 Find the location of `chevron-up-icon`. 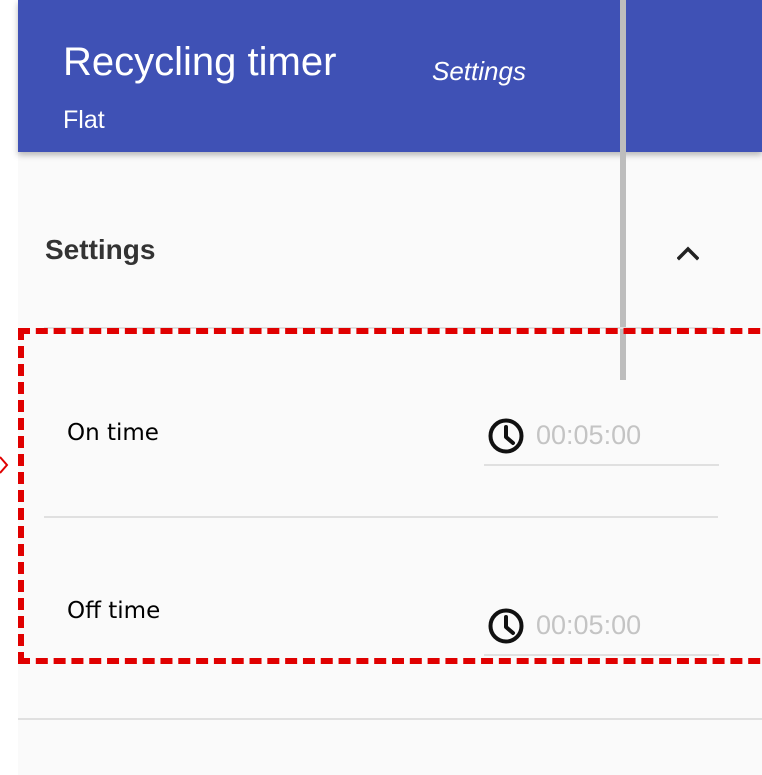

chevron-up-icon is located at coordinates (688, 253).